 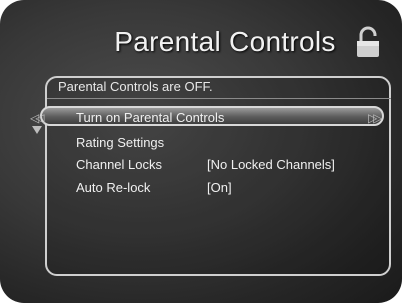 I want to click on menu-item-channel-locks: Channel Locks, so click(x=119, y=164).